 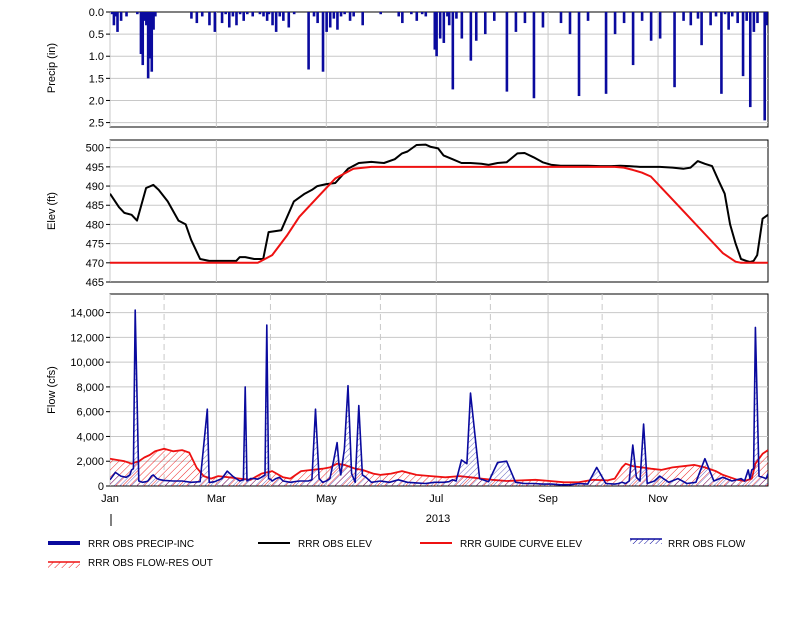 What do you see at coordinates (438, 519) in the screenshot?
I see `year-axis-label: 2013` at bounding box center [438, 519].